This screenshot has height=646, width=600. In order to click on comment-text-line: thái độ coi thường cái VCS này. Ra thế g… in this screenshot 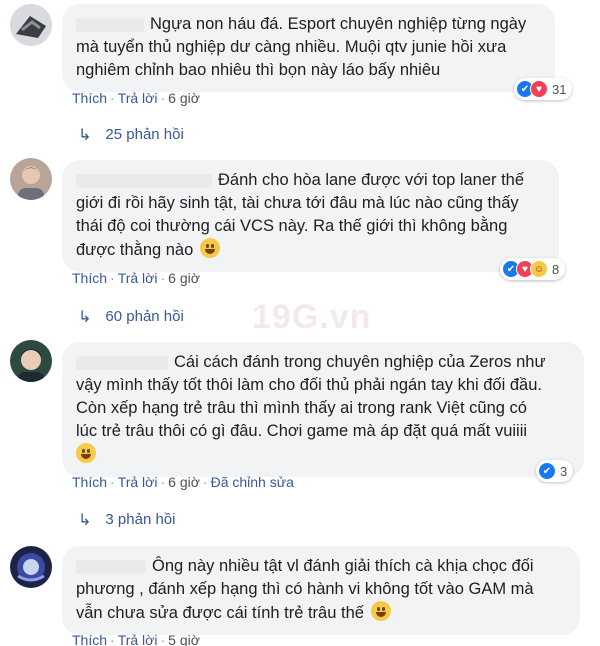, I will do `click(292, 226)`.